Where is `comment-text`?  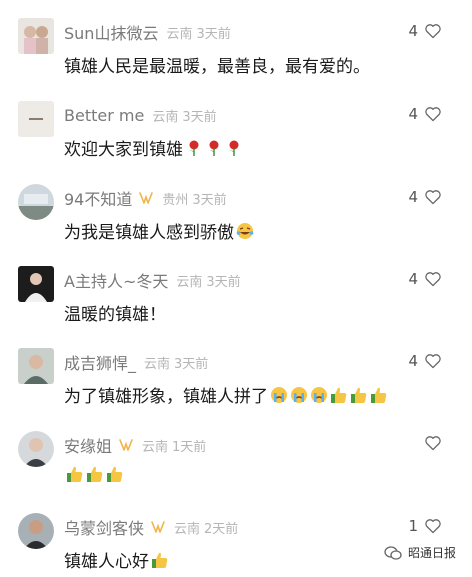
comment-text is located at coordinates (94, 474).